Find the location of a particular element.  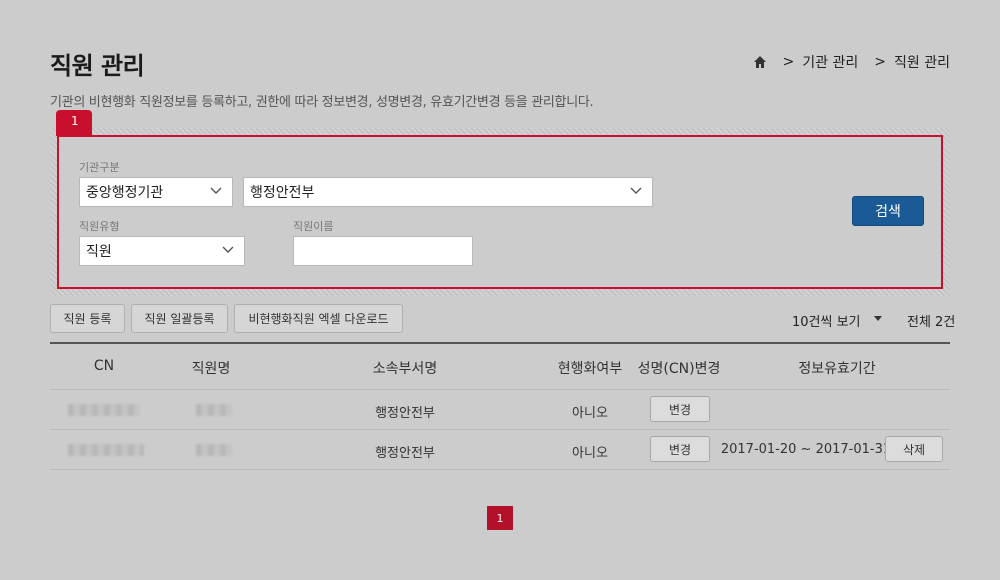

search-button: 검색 is located at coordinates (888, 211).